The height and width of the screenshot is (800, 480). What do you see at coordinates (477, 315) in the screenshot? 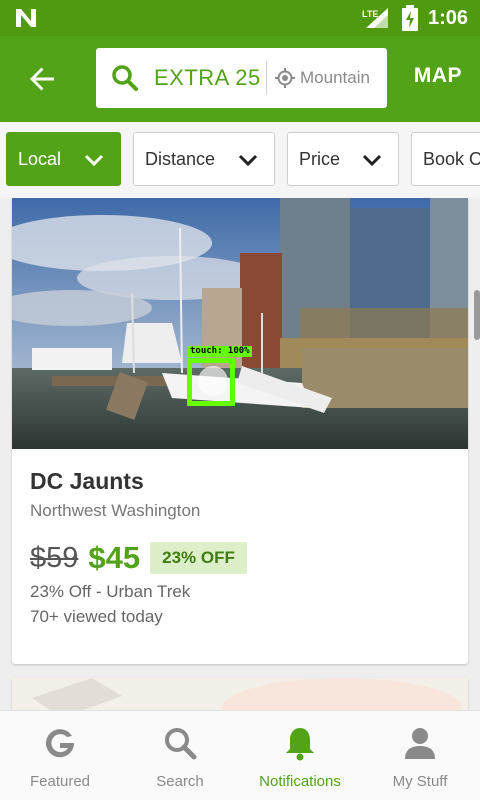
I see `scrollbar-thumb` at bounding box center [477, 315].